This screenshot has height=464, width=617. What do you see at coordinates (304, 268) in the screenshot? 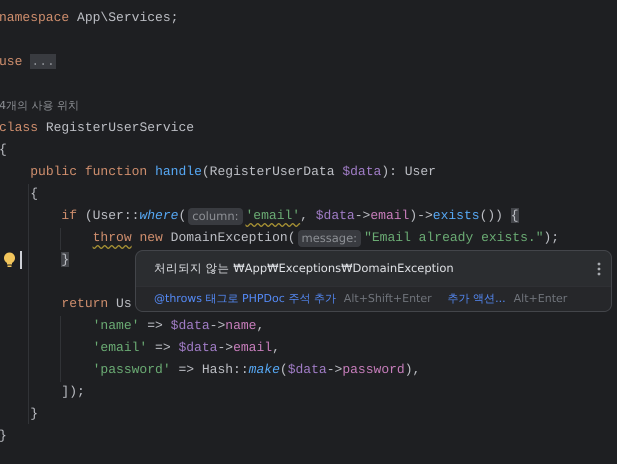
I see `popup-message: 처리되지 않는 ₩App₩Exceptions₩DomainException` at bounding box center [304, 268].